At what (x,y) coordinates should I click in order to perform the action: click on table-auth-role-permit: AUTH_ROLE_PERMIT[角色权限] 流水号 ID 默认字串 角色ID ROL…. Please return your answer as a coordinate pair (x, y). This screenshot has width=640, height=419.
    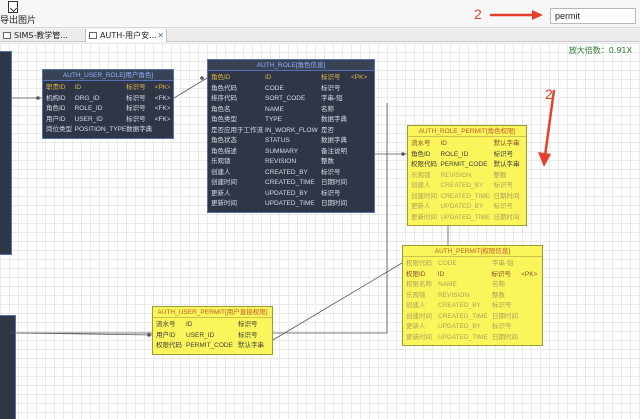
    Looking at the image, I should click on (467, 175).